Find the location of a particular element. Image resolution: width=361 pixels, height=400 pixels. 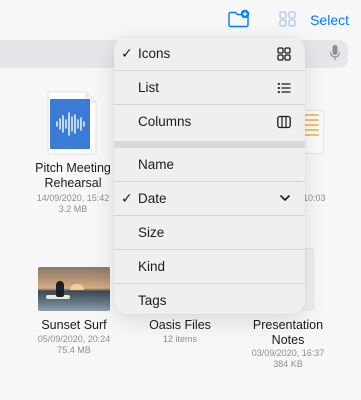

menu-item-label: Tags is located at coordinates (152, 300).